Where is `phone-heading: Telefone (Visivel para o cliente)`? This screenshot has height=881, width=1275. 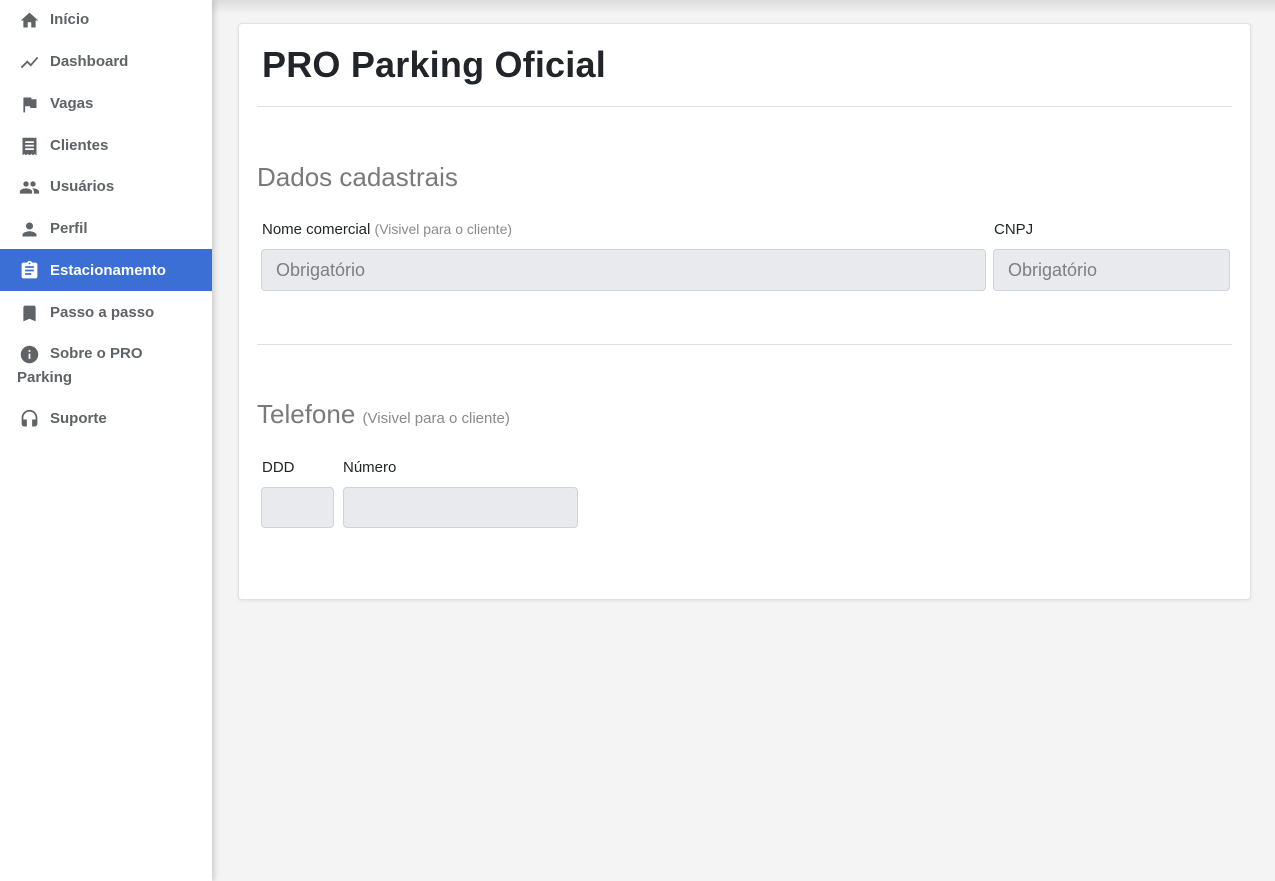 phone-heading: Telefone (Visivel para o cliente) is located at coordinates (383, 414).